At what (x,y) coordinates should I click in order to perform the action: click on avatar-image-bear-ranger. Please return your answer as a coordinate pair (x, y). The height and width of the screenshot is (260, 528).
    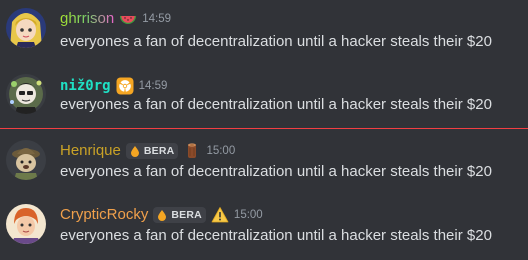
    Looking at the image, I should click on (26, 160).